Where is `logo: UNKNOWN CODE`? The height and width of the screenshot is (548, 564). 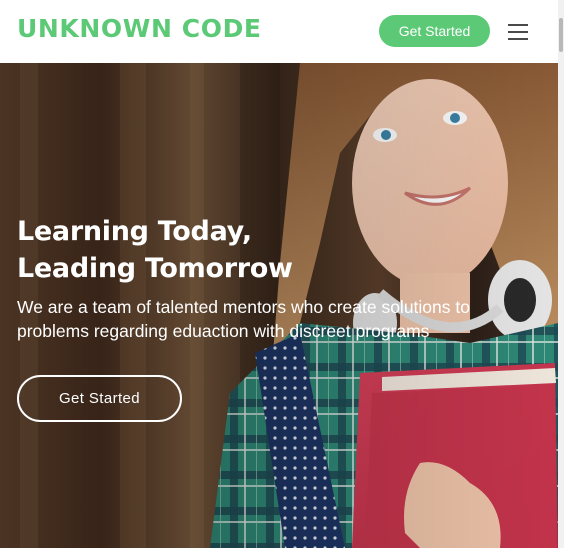
logo: UNKNOWN CODE is located at coordinates (139, 28).